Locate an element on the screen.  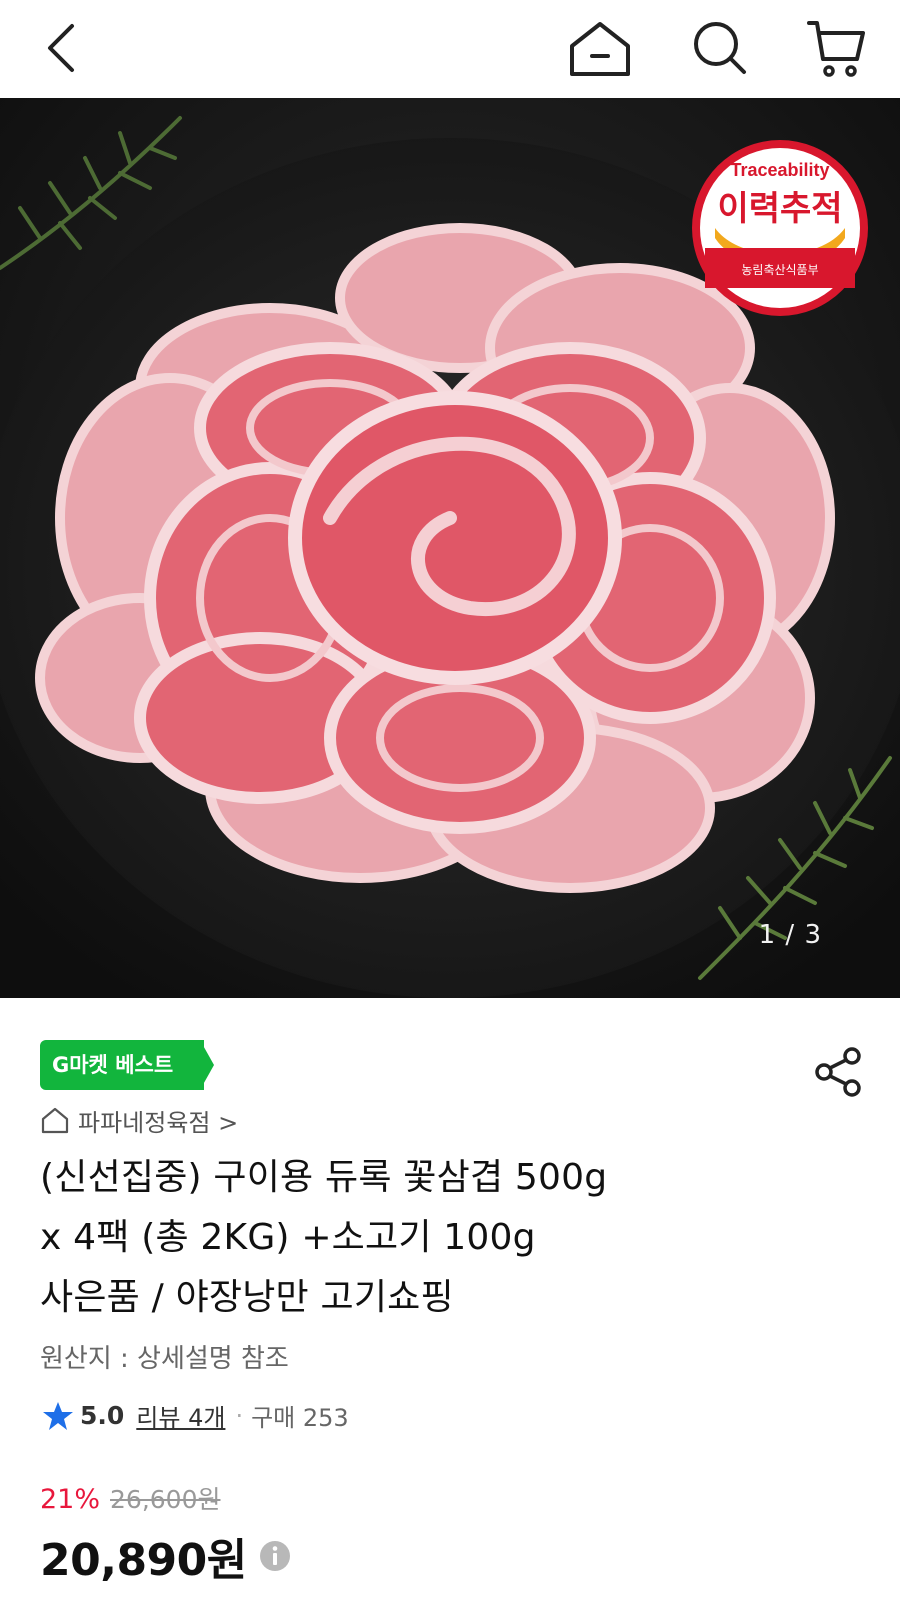
rating-score: 5.0 is located at coordinates (102, 1415).